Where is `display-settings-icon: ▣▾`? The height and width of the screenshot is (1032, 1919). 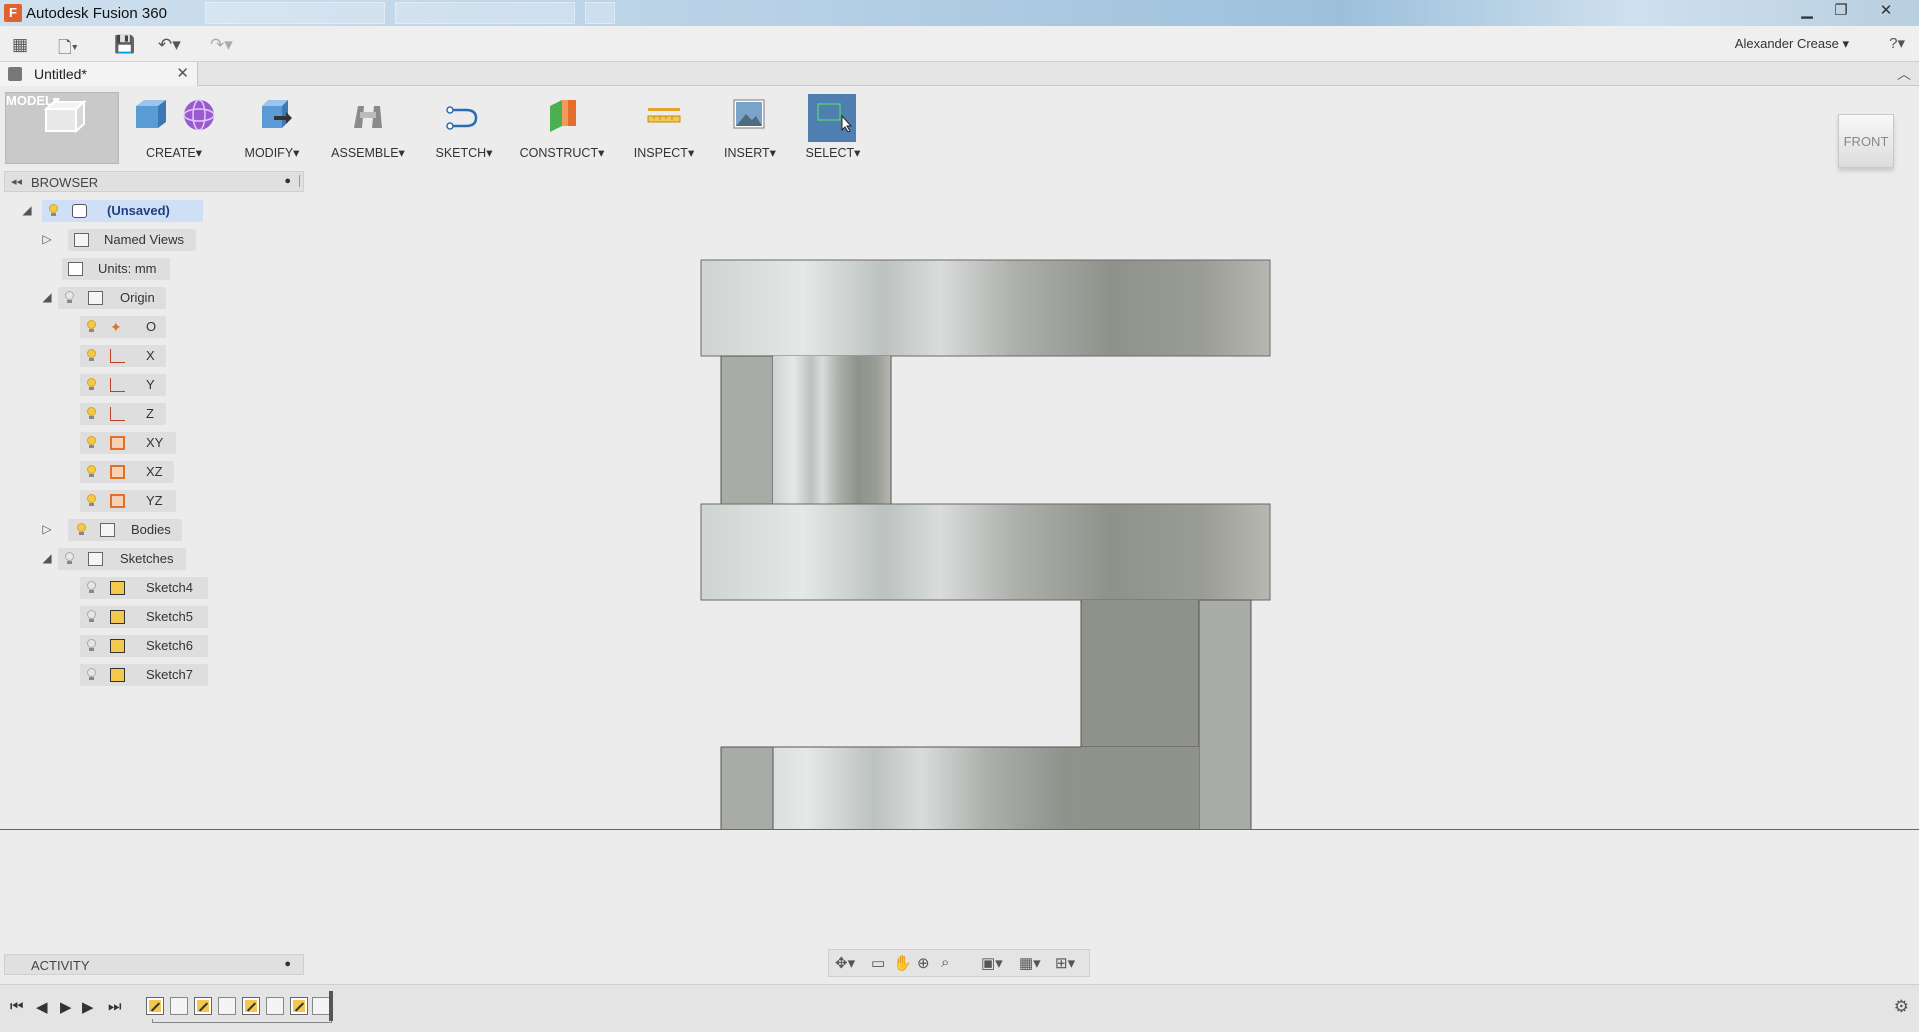 display-settings-icon: ▣▾ is located at coordinates (992, 963).